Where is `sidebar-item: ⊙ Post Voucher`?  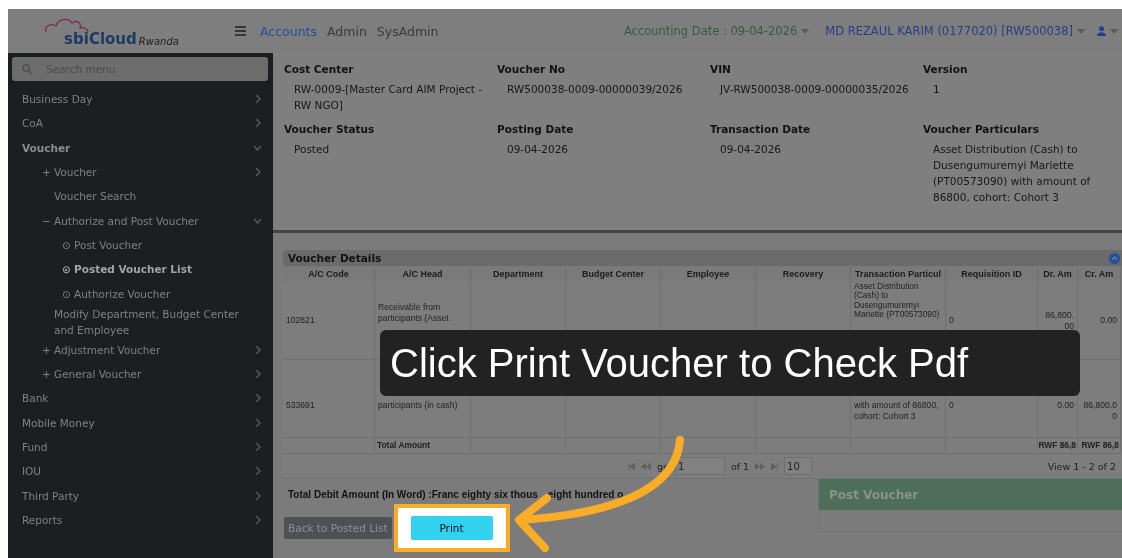
sidebar-item: ⊙ Post Voucher is located at coordinates (140, 245).